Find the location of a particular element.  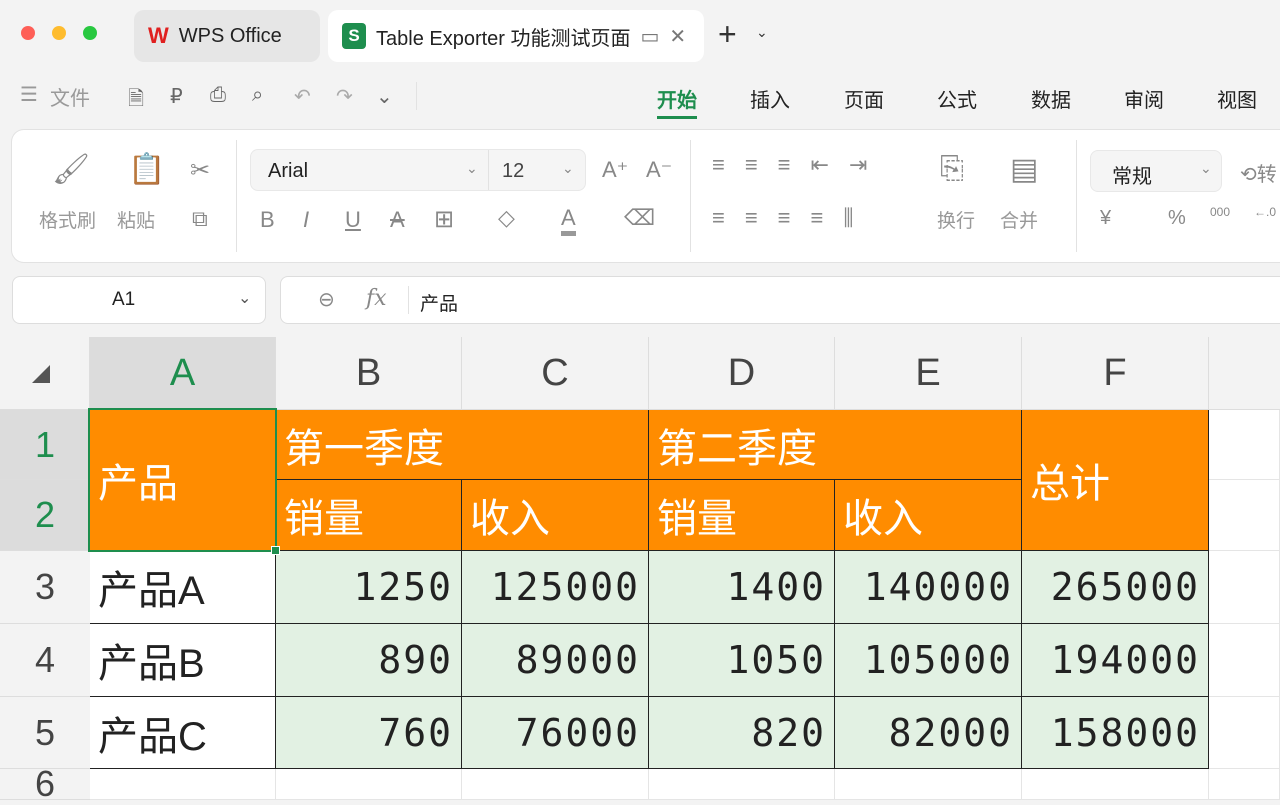

tab-table-exporter: S Table Exporter 功能测试页面 ▭ ✕ is located at coordinates (516, 36).